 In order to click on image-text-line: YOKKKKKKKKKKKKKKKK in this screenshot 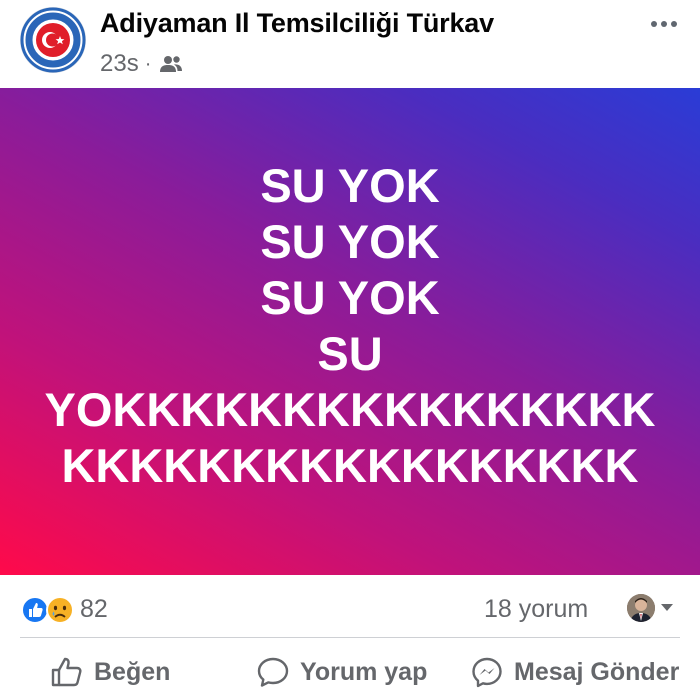, I will do `click(350, 409)`.